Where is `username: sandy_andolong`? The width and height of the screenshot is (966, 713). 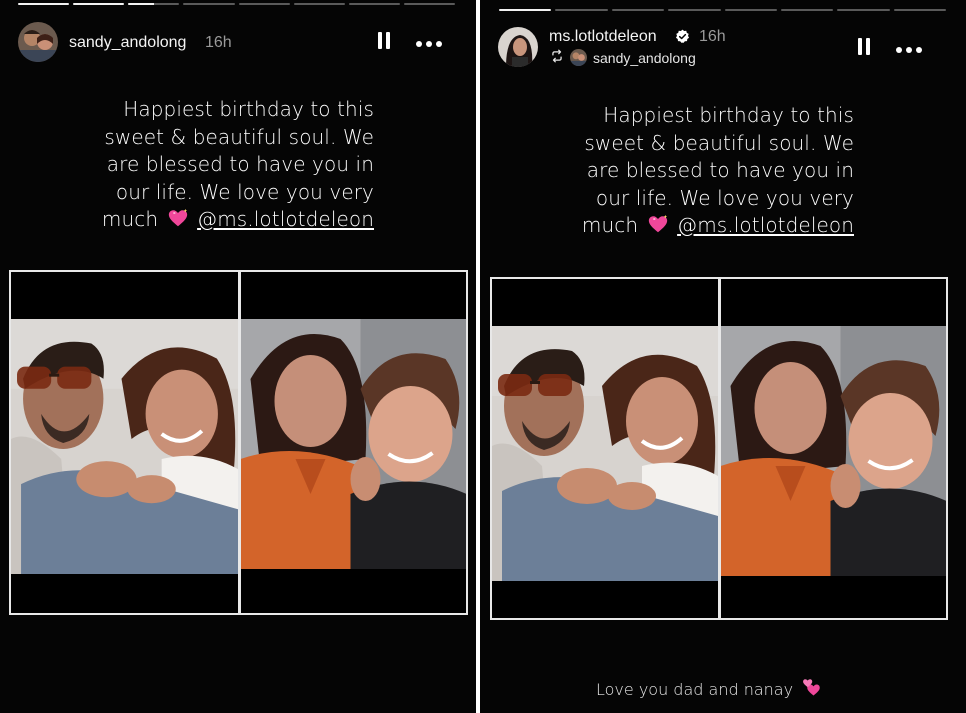
username: sandy_andolong is located at coordinates (127, 43).